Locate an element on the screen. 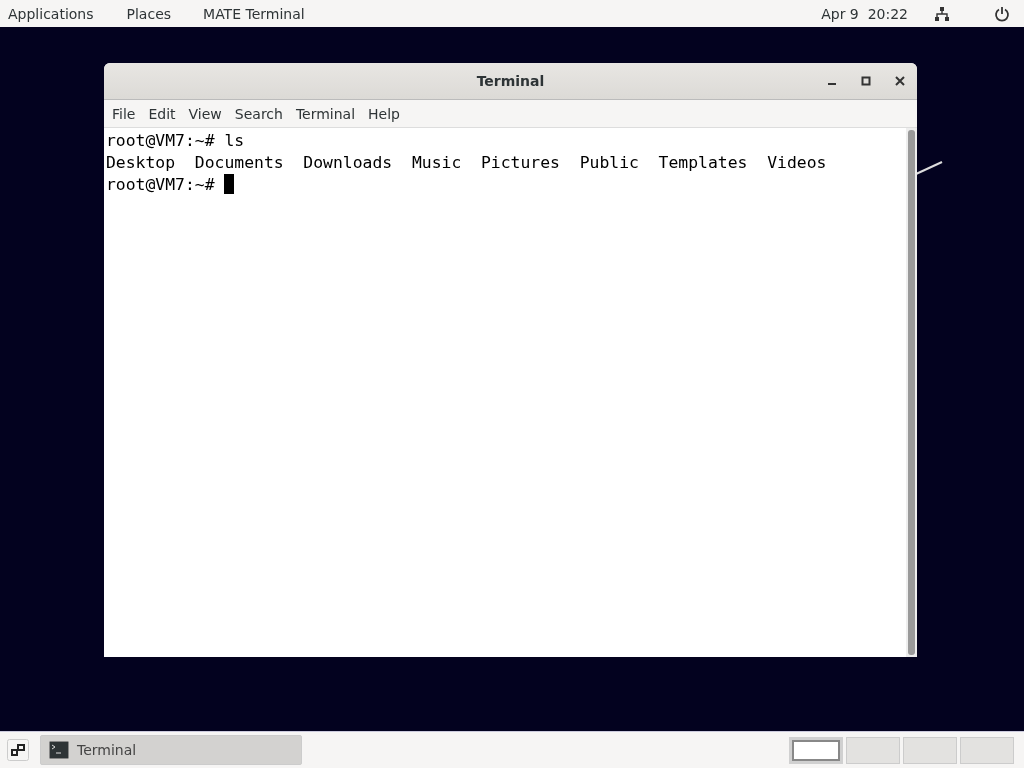  swirl-line is located at coordinates (929, 168).